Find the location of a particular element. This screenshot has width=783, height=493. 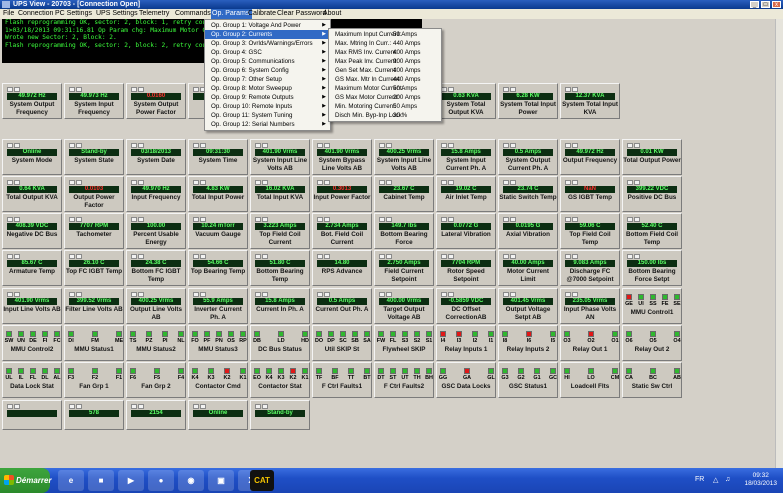

current-param-item: Max Peak Inv. Current: 900 Amps is located at coordinates (385, 61).